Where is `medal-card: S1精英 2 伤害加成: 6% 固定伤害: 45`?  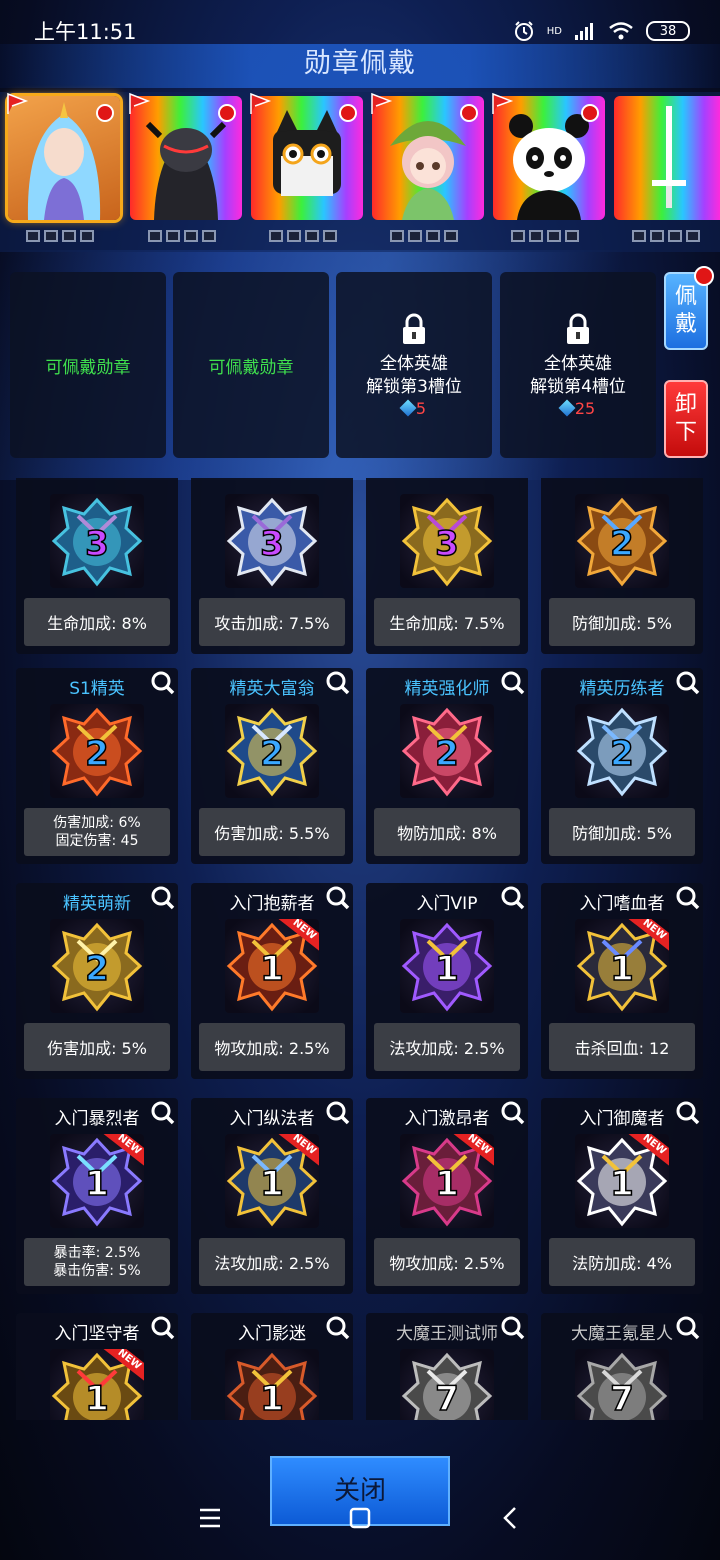 medal-card: S1精英 2 伤害加成: 6% 固定伤害: 45 is located at coordinates (97, 766).